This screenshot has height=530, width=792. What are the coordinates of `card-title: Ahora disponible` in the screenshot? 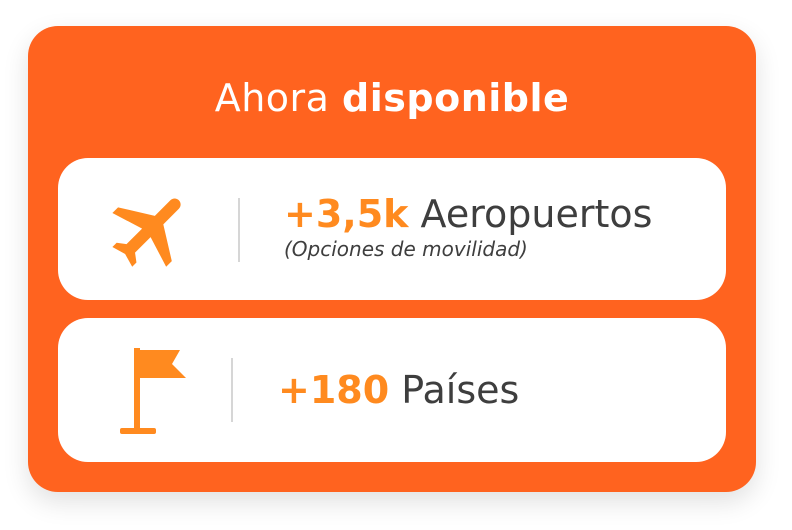 It's located at (392, 98).